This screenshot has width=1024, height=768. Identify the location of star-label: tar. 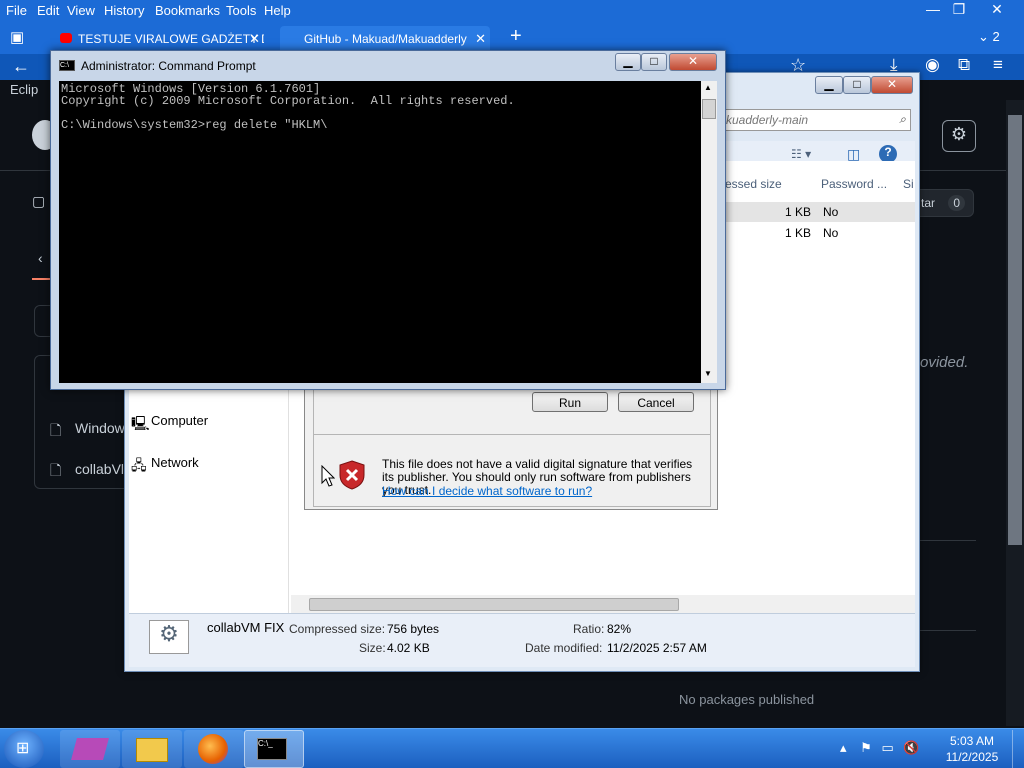
(928, 203).